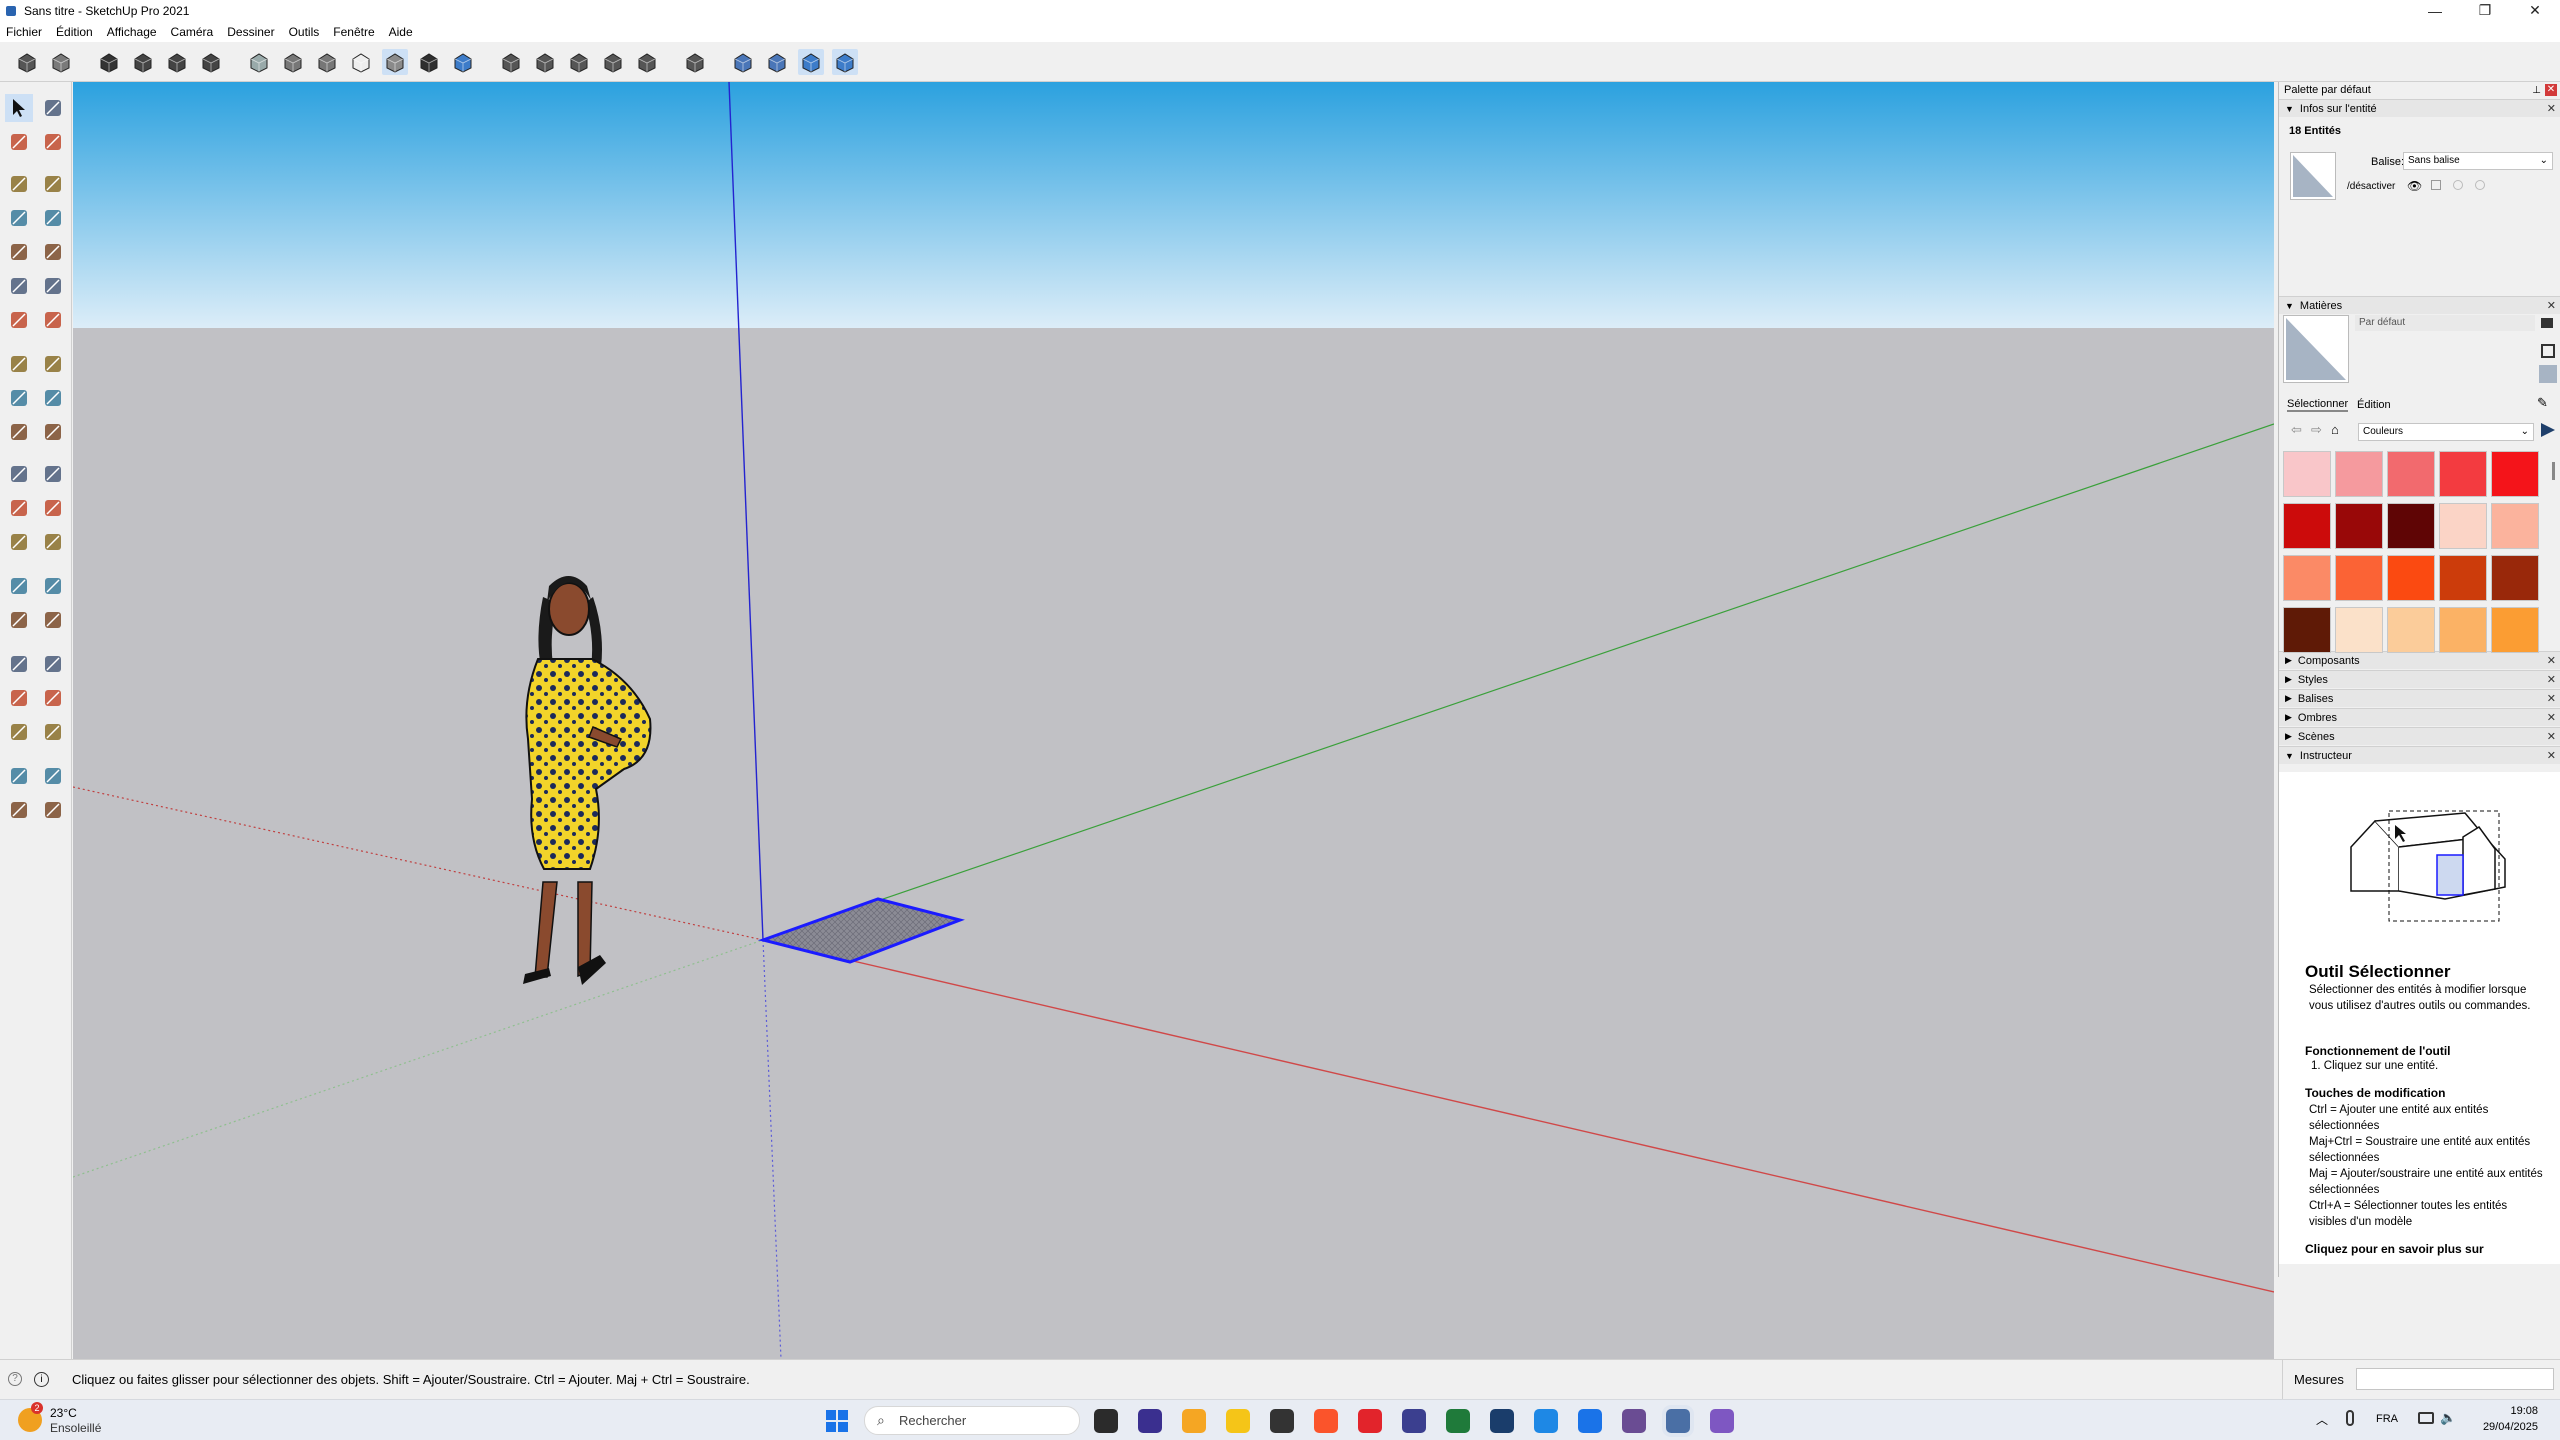 The height and width of the screenshot is (1440, 2560). Describe the element at coordinates (53, 620) in the screenshot. I see `zoom-window-icon` at that location.